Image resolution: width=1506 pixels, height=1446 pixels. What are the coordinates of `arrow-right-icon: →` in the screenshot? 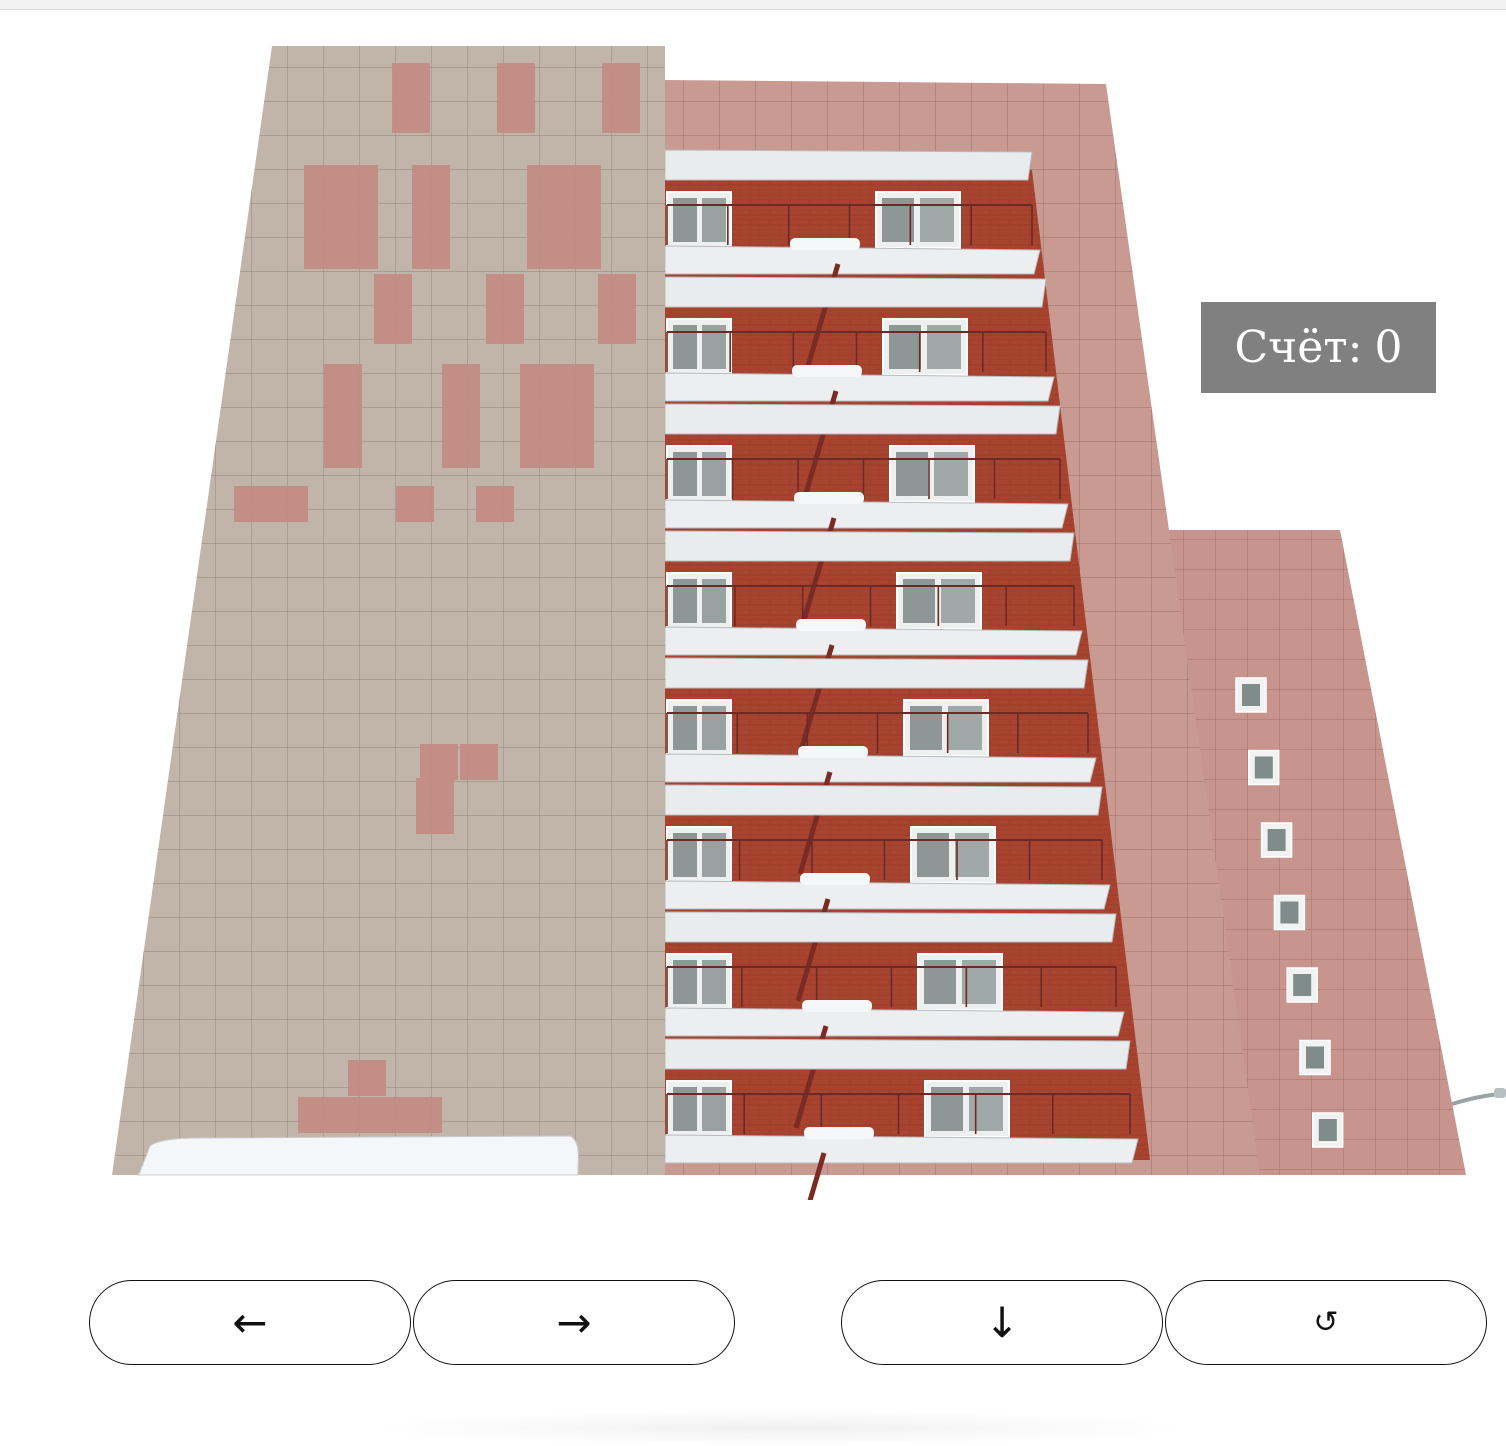 It's located at (574, 1322).